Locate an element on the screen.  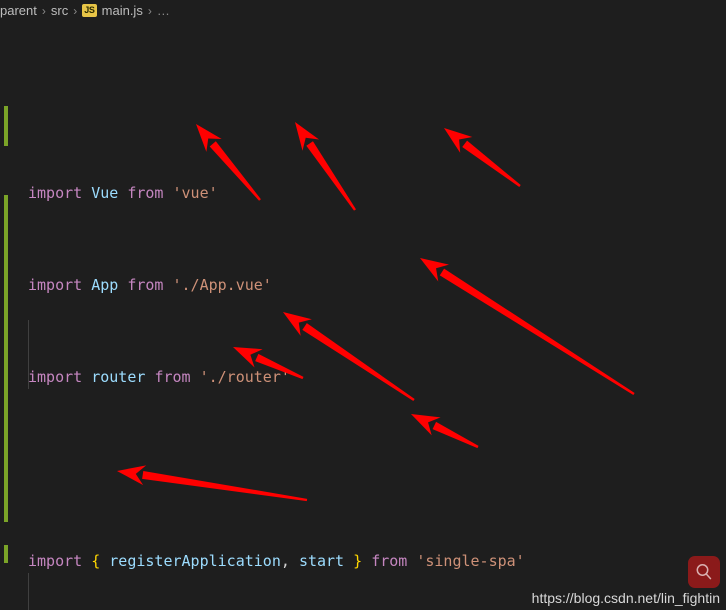
search-icon is located at coordinates (704, 572).